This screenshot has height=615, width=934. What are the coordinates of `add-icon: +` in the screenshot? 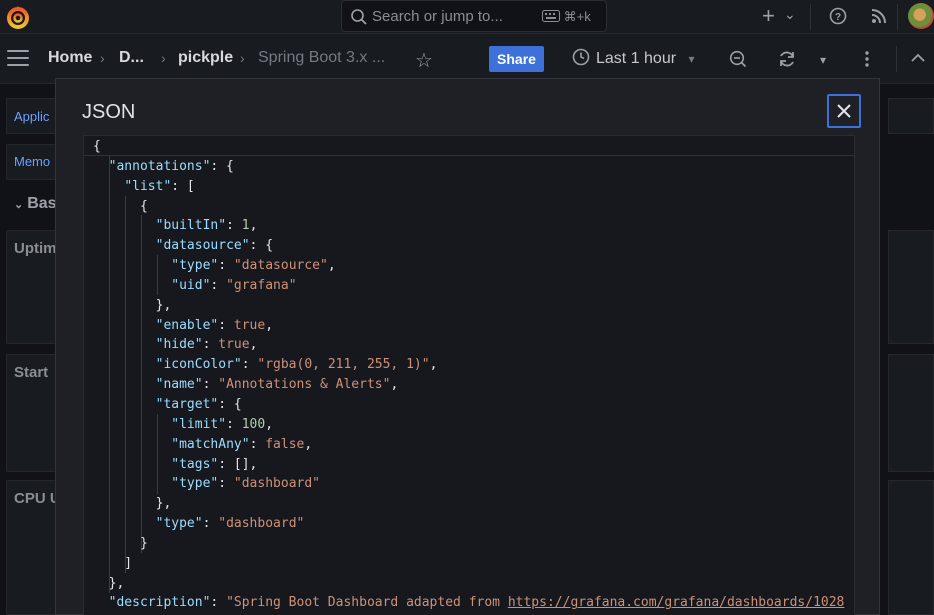 It's located at (768, 16).